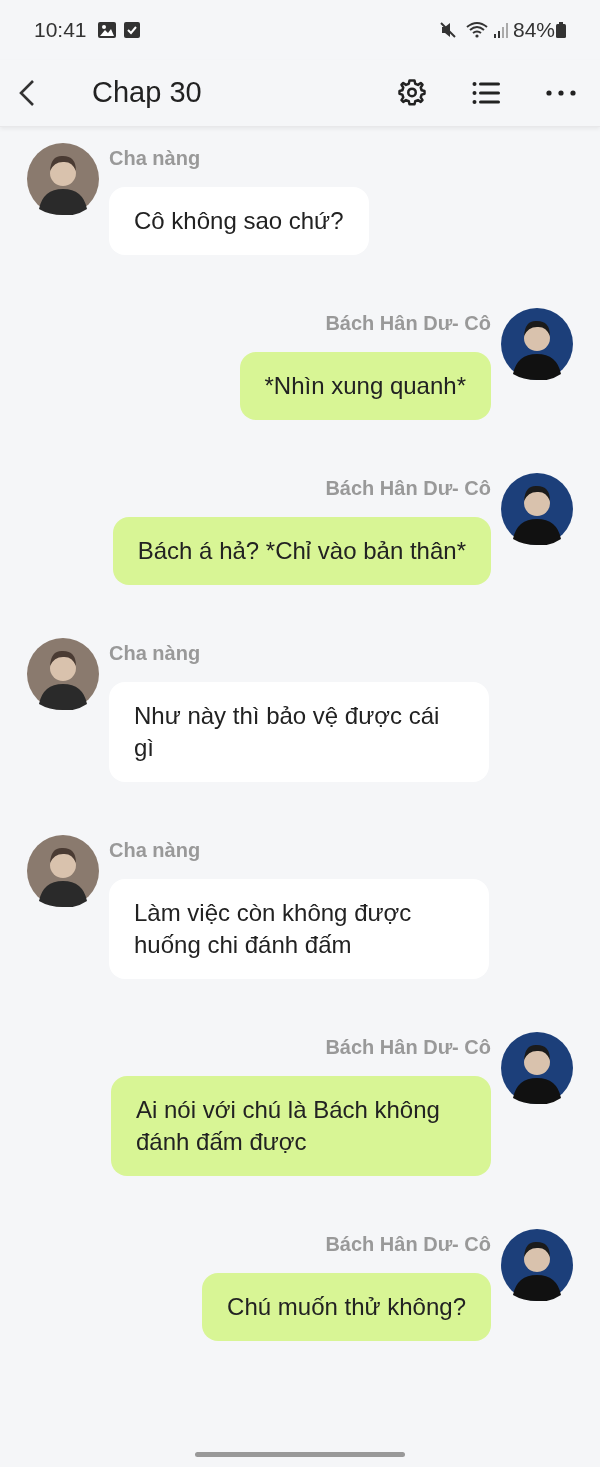 The height and width of the screenshot is (1467, 600). What do you see at coordinates (299, 732) in the screenshot?
I see `message-bubble: Như này thì bảo vệ được cái gì` at bounding box center [299, 732].